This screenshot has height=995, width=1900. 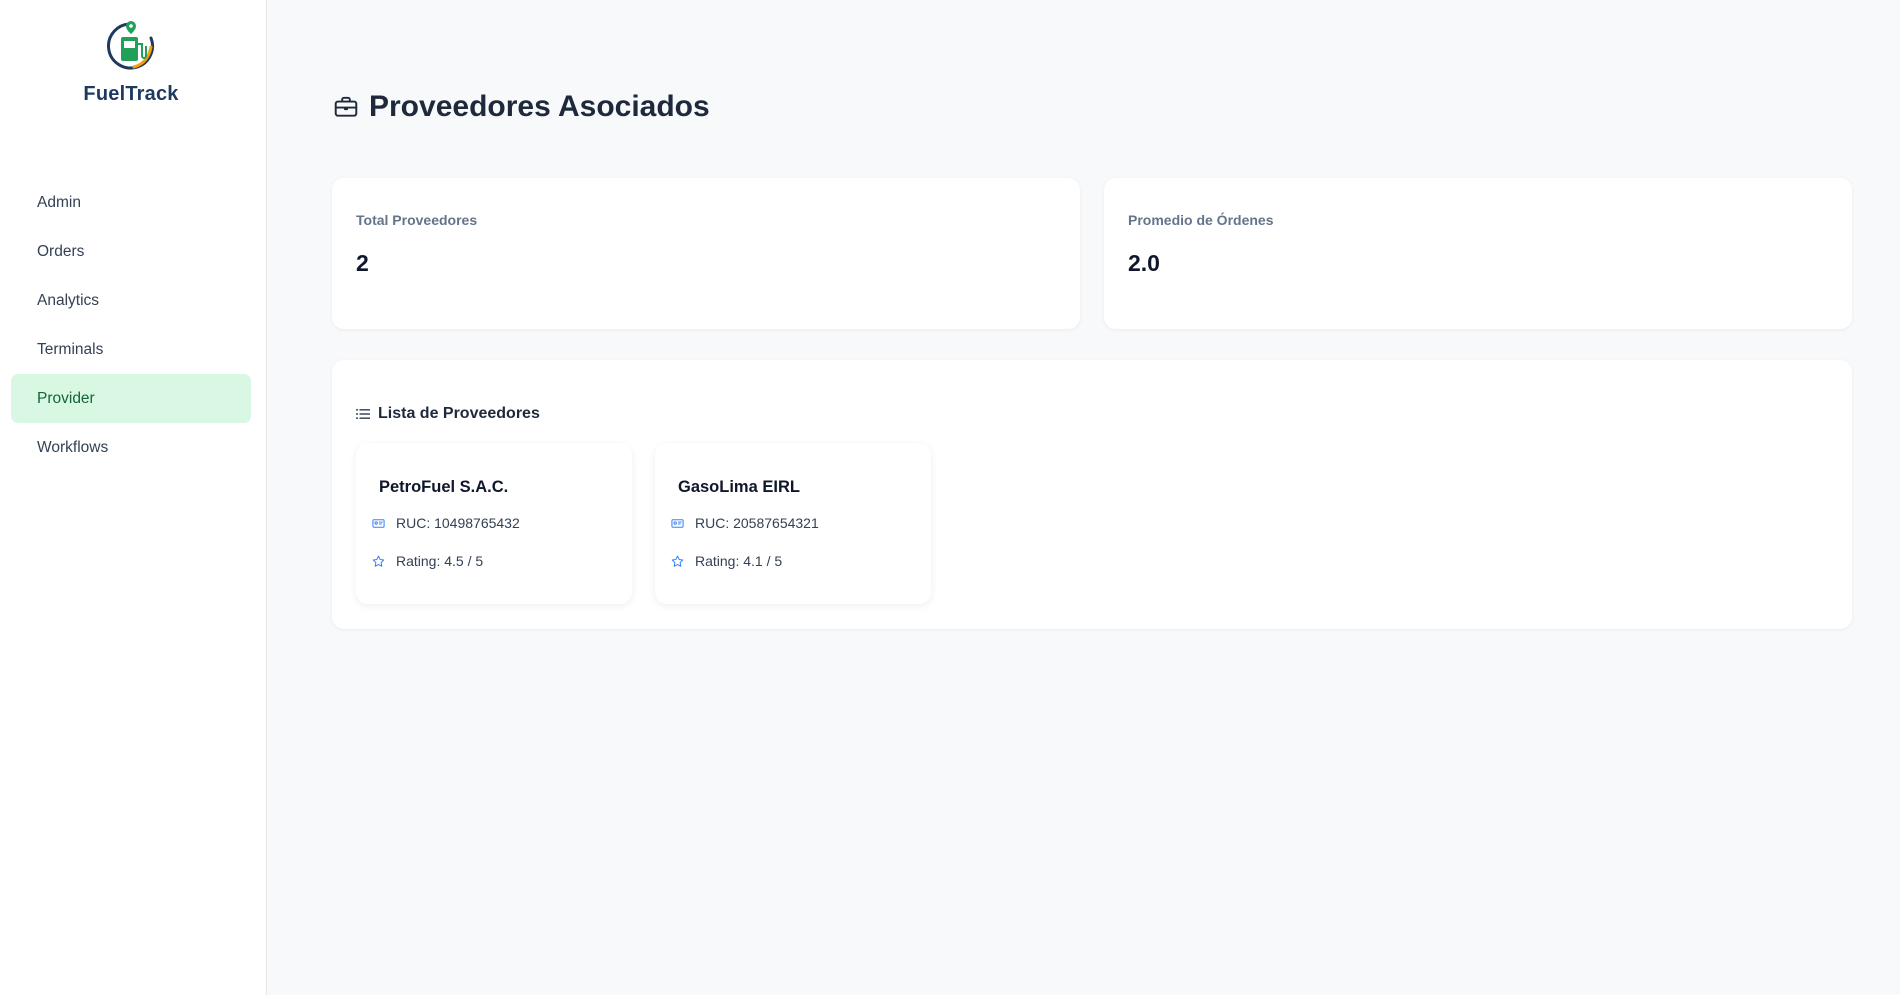 What do you see at coordinates (739, 561) in the screenshot?
I see `provider-rating-text: Rating: 4.1 / 5` at bounding box center [739, 561].